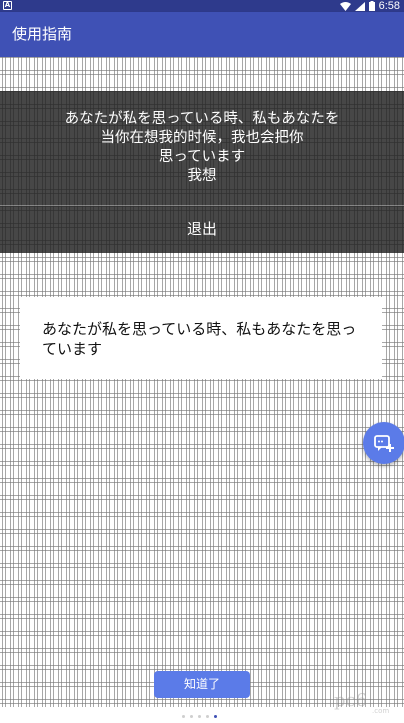 The height and width of the screenshot is (723, 404). Describe the element at coordinates (389, 6) in the screenshot. I see `status-time: 6:58` at that location.